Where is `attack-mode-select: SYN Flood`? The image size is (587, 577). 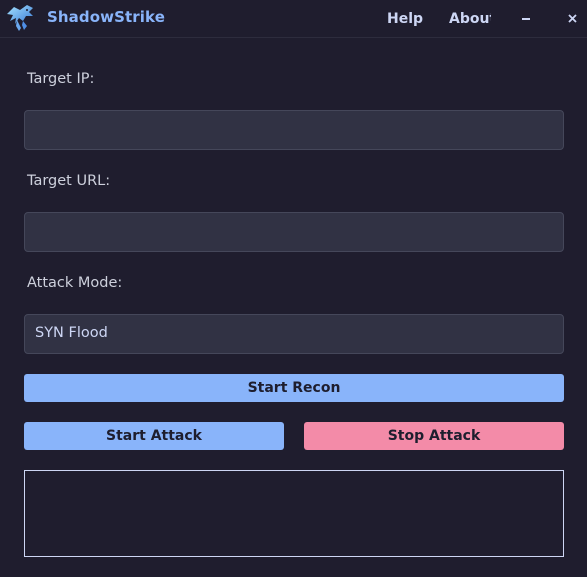
attack-mode-select: SYN Flood is located at coordinates (294, 334).